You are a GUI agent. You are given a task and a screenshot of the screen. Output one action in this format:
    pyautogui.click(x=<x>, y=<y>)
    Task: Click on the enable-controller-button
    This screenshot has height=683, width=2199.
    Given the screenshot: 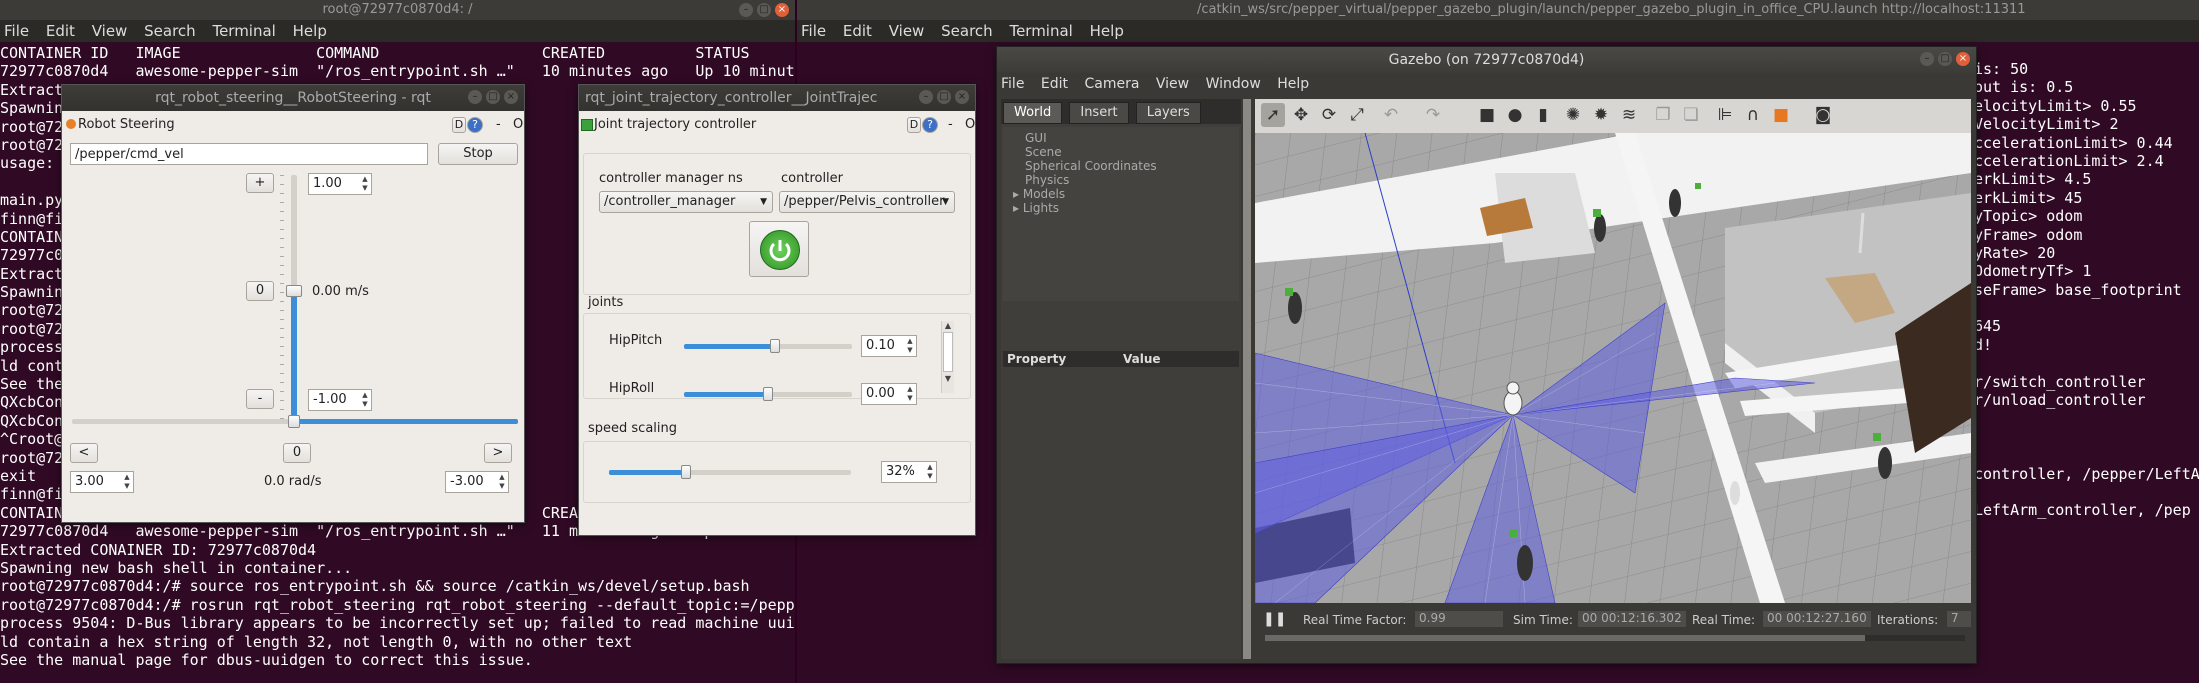 What is the action you would take?
    pyautogui.click(x=779, y=249)
    